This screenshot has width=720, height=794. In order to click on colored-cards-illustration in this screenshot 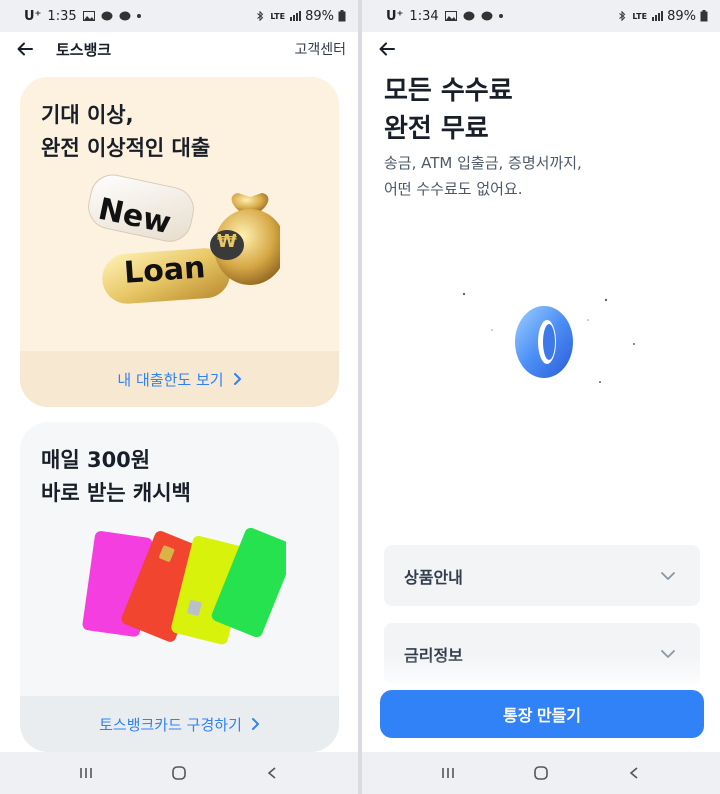, I will do `click(184, 586)`.